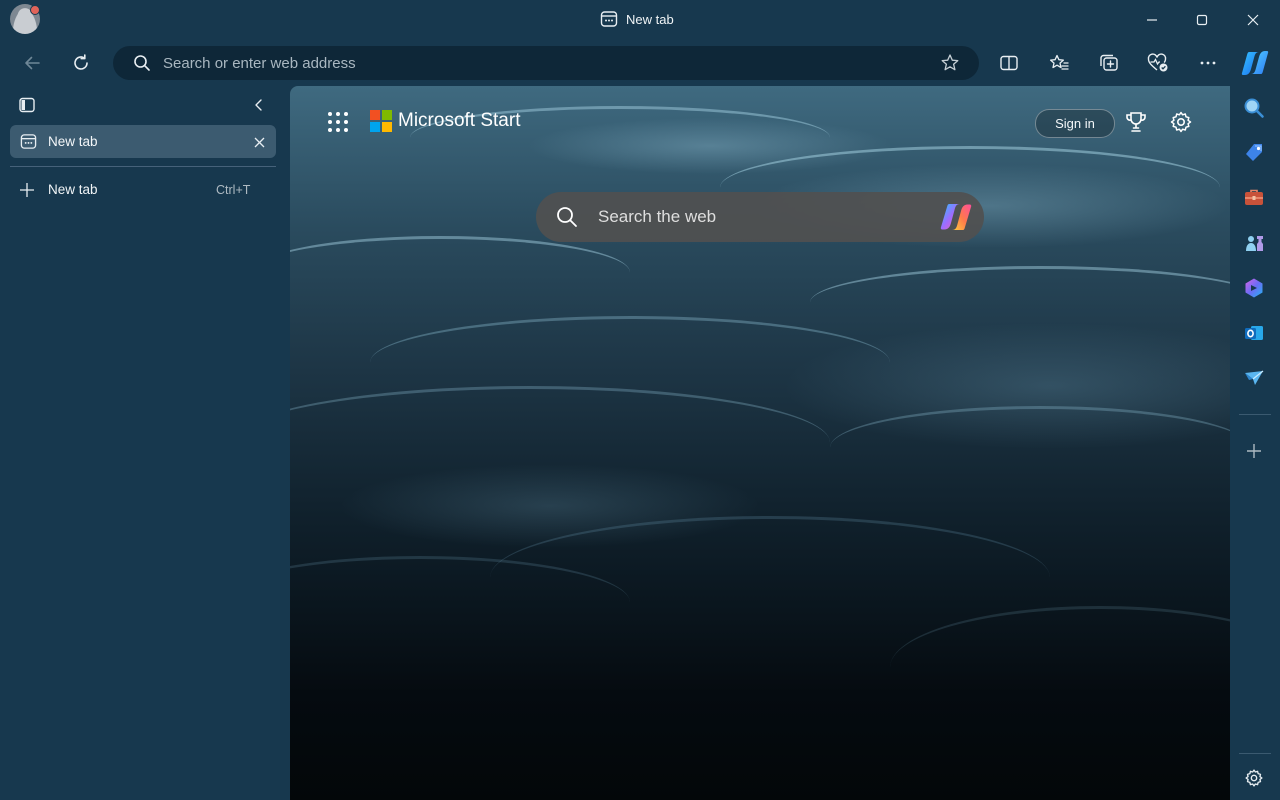  I want to click on sidebar-shopping-button, so click(1254, 153).